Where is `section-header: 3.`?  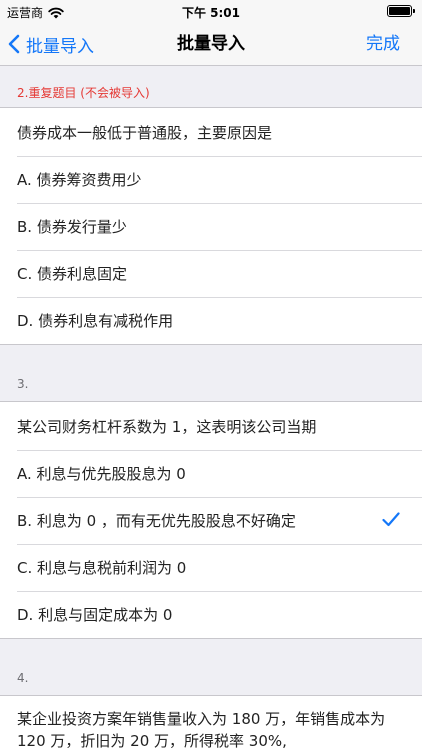 section-header: 3. is located at coordinates (23, 384).